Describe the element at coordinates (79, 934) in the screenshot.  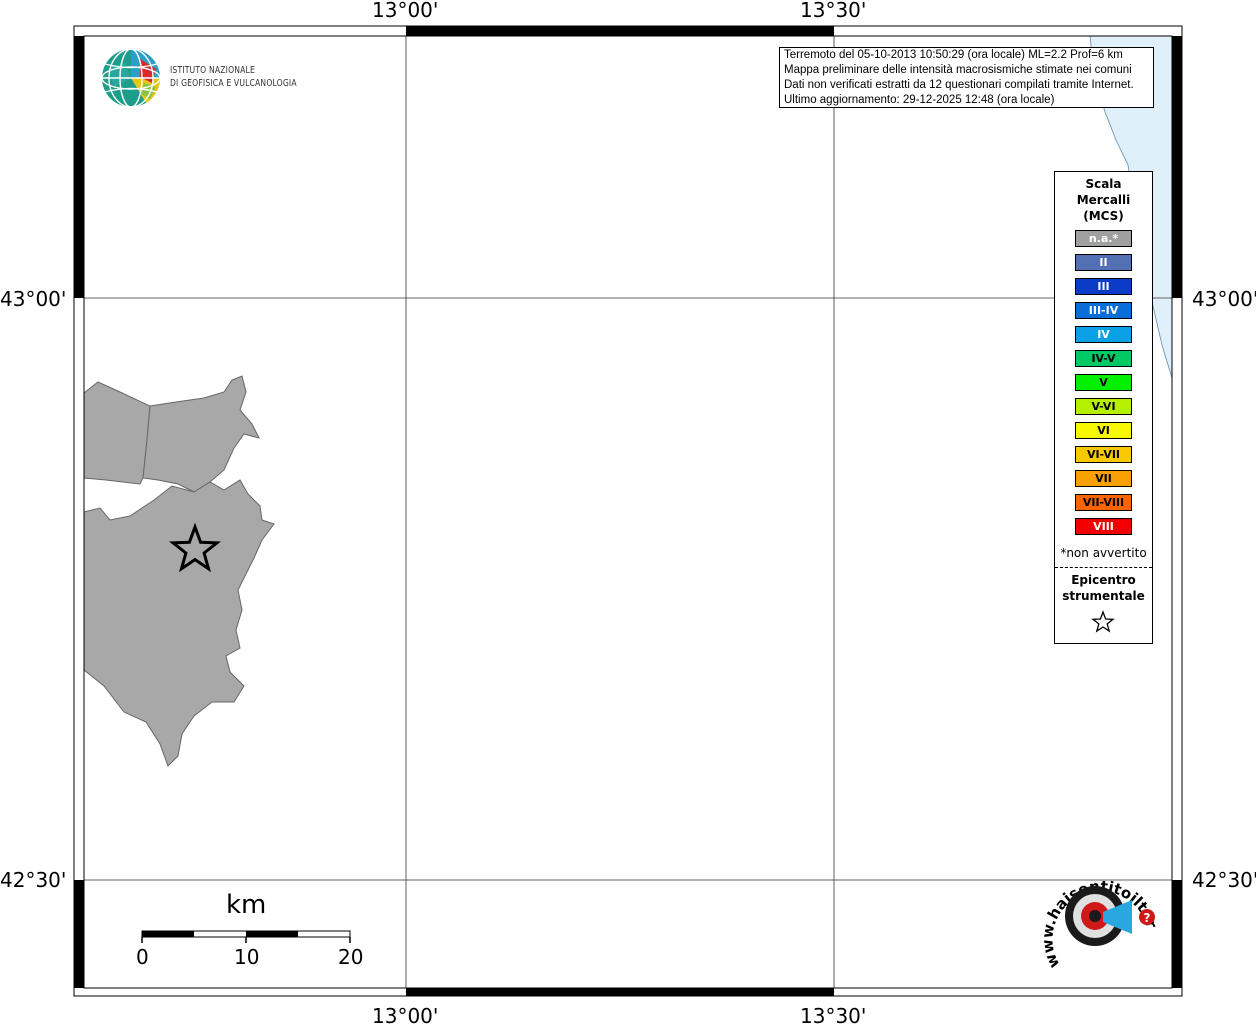
I see `frame-seg-left-b` at that location.